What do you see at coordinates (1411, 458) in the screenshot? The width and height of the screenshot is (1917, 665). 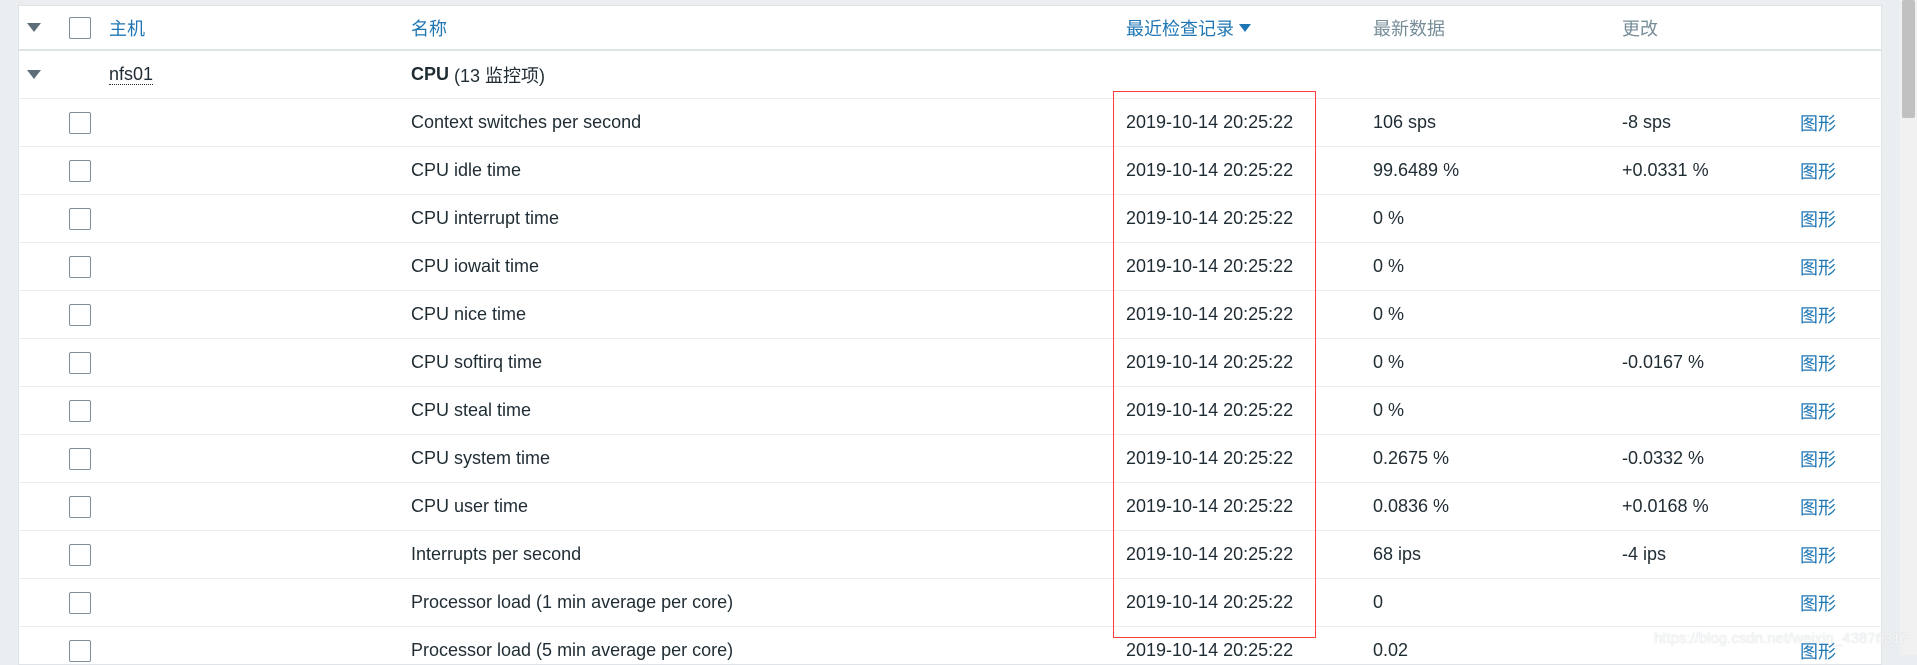 I see `item-last-value: 0.2675 %` at bounding box center [1411, 458].